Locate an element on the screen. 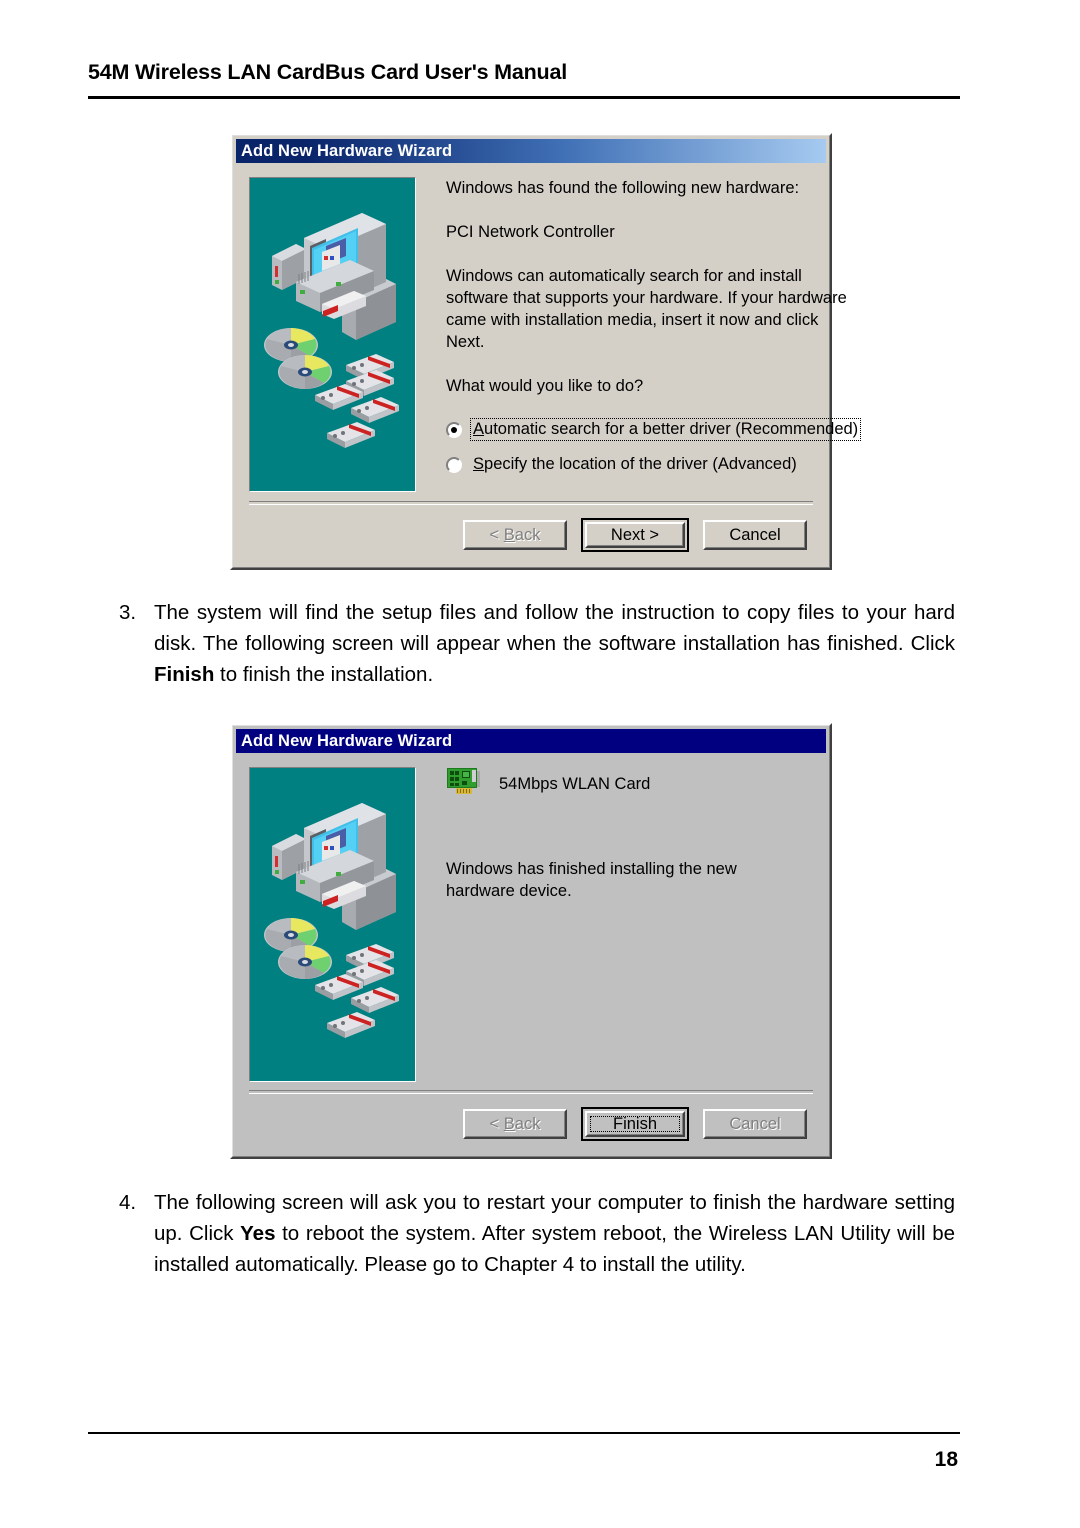  dialog-2-titlebar: Add New Hardware Wizard is located at coordinates (531, 741).